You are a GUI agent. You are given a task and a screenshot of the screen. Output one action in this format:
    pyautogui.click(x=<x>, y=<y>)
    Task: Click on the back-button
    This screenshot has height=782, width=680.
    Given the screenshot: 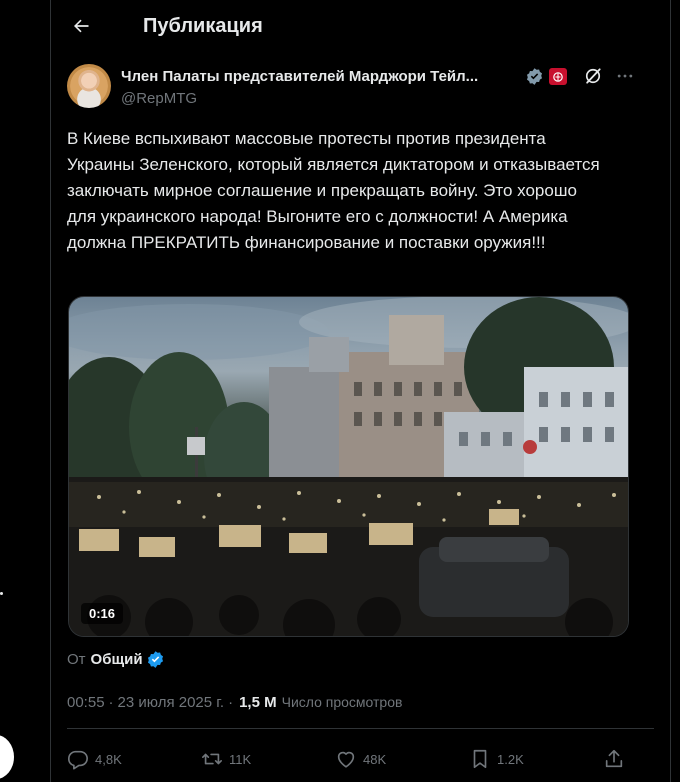 What is the action you would take?
    pyautogui.click(x=81, y=26)
    